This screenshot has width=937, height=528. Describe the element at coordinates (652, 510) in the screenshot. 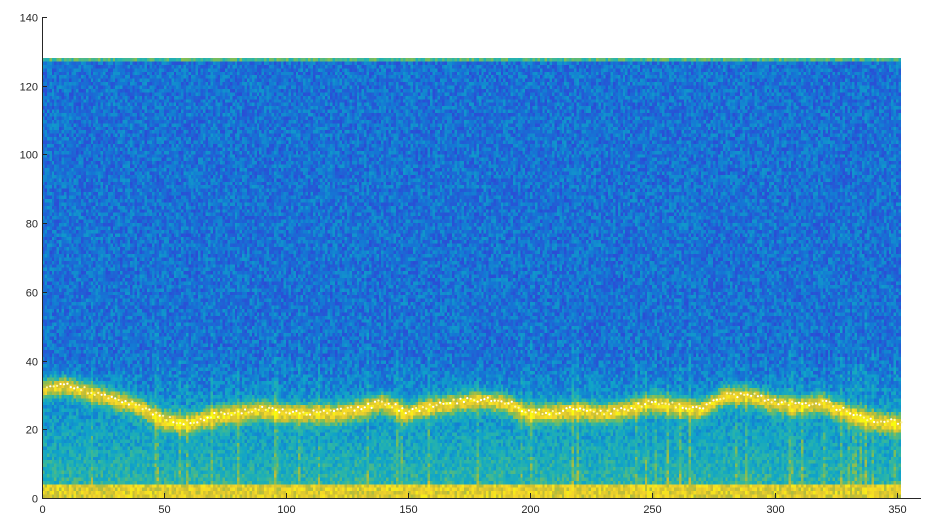

I see `x-tick-label: 250` at that location.